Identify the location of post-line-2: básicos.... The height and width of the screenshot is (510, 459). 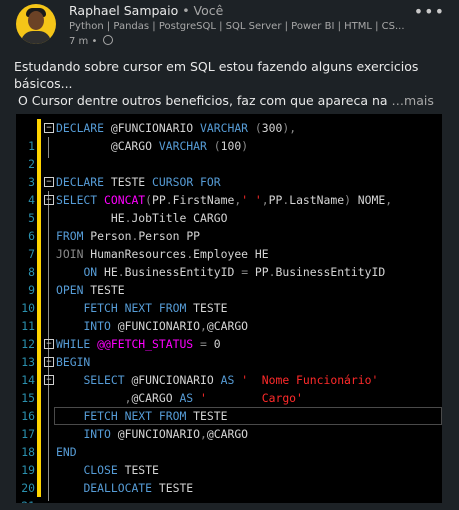
(43, 83).